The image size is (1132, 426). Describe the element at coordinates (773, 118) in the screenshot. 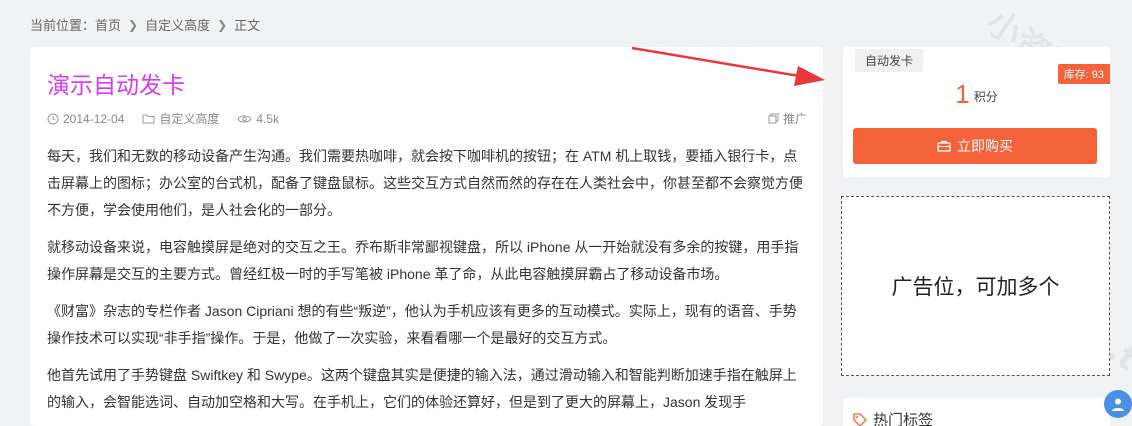

I see `copy-icon` at that location.